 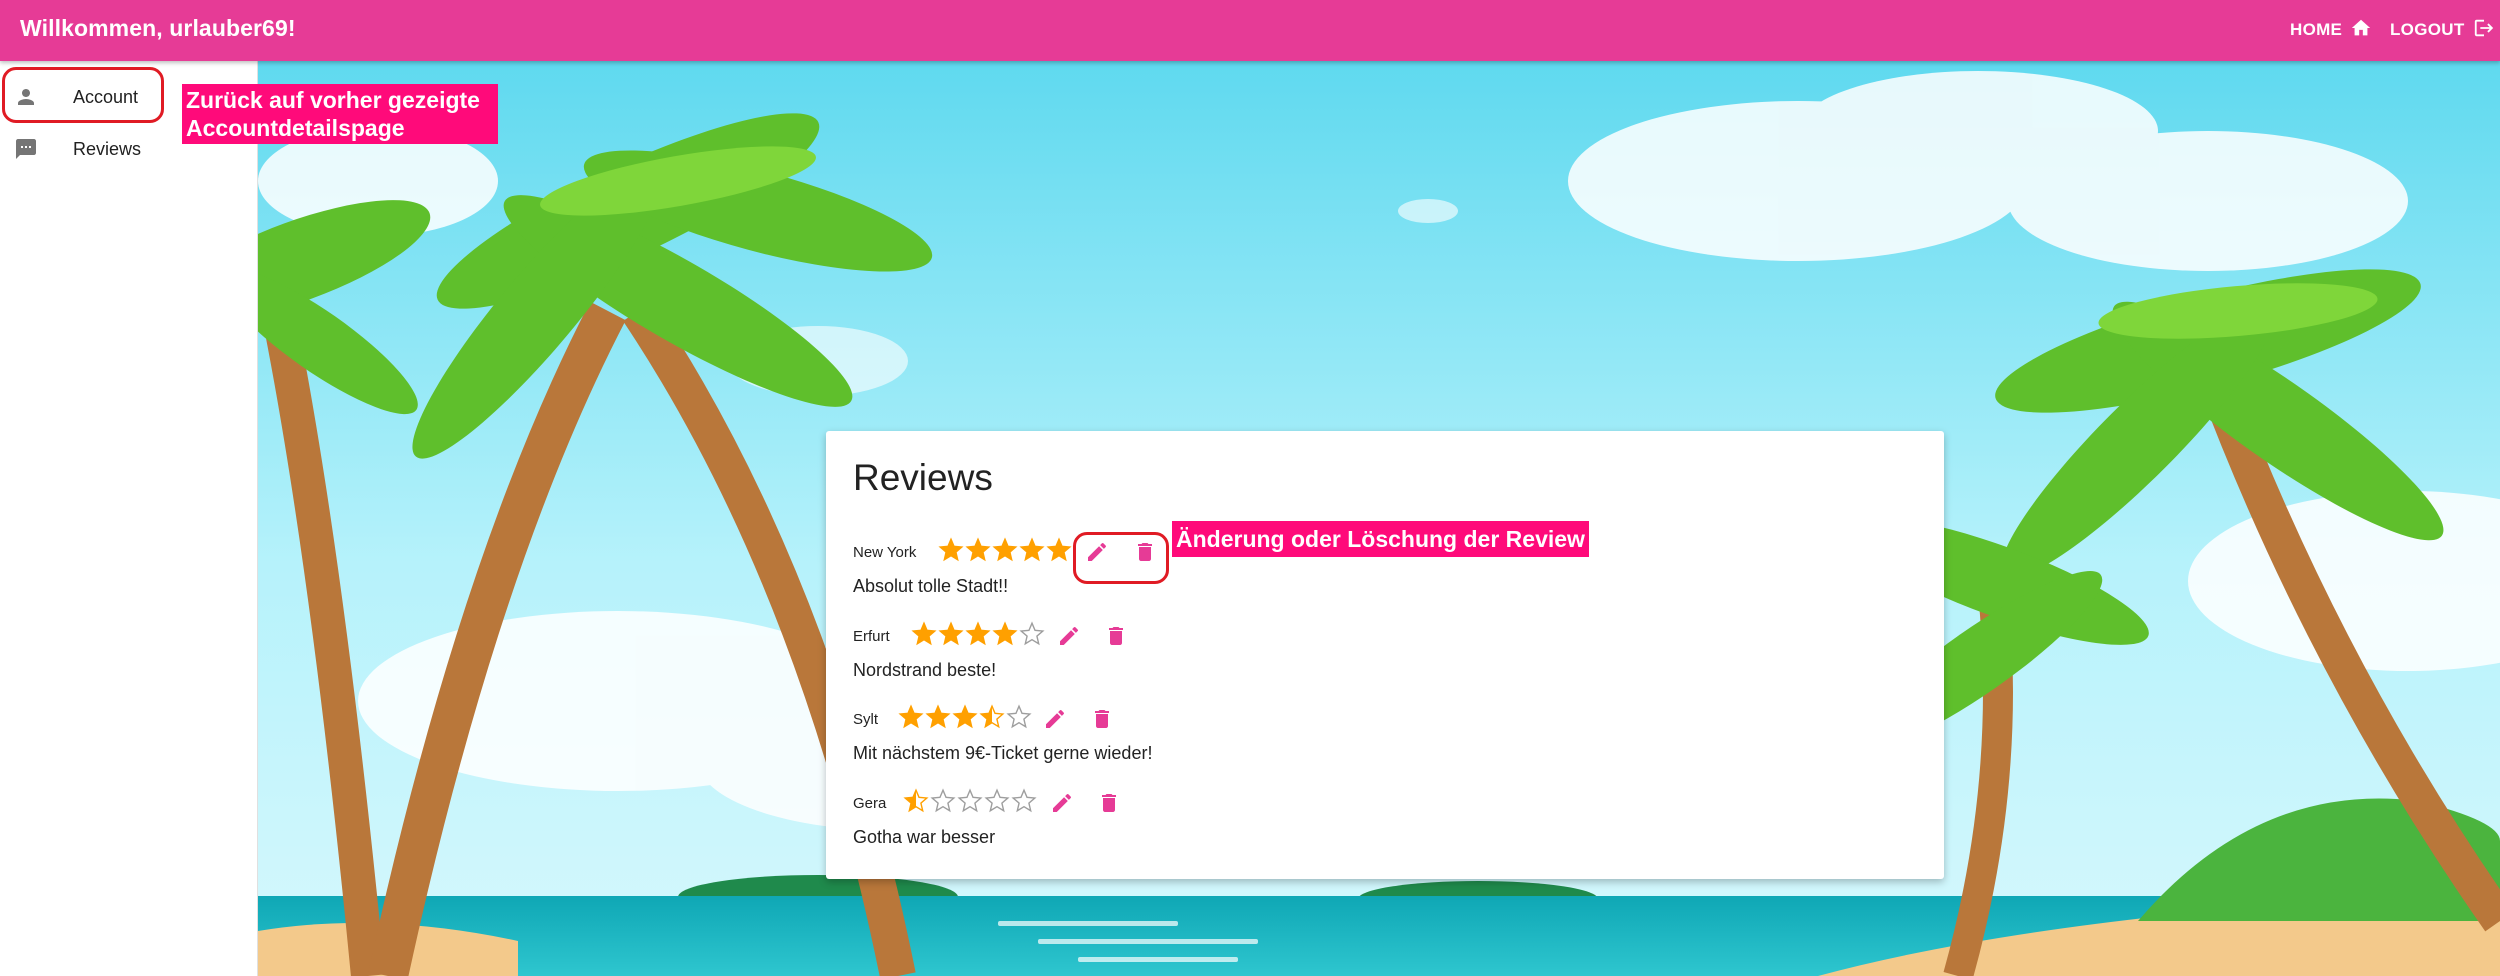 What do you see at coordinates (26, 97) in the screenshot?
I see `person-icon` at bounding box center [26, 97].